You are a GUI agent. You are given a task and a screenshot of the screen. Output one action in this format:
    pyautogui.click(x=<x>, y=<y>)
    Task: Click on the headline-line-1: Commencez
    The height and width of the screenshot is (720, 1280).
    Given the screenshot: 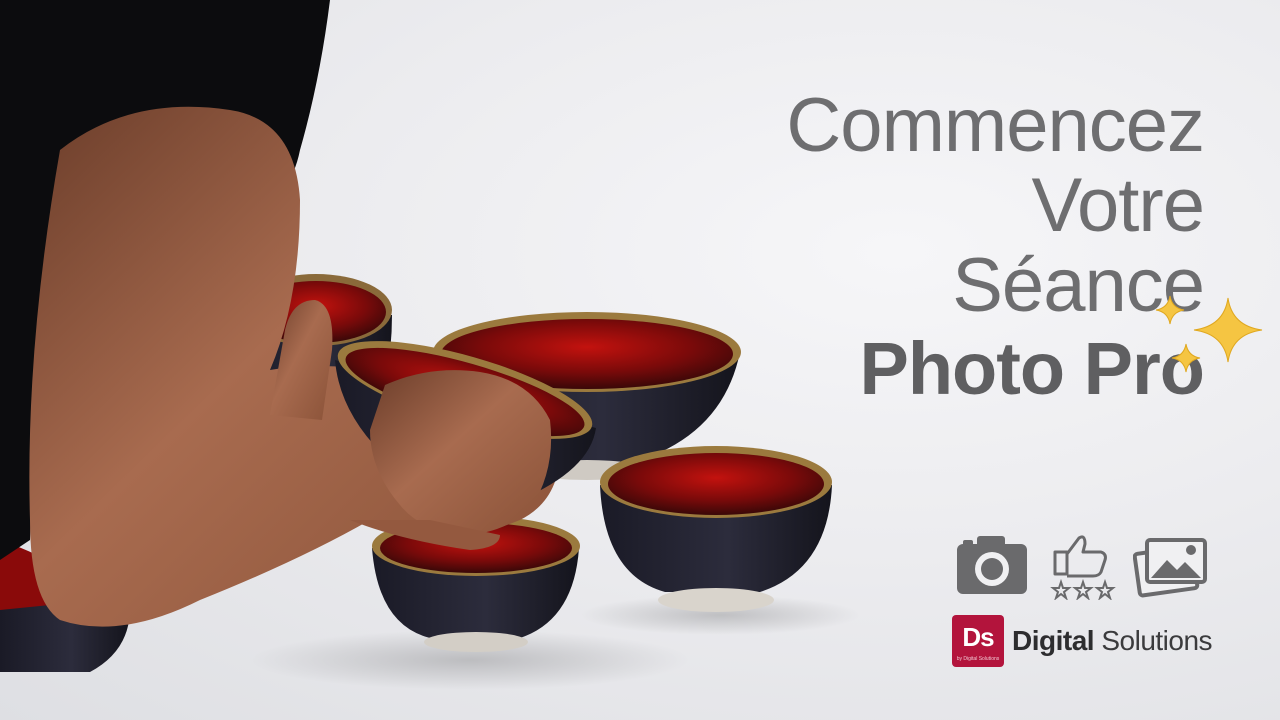 What is the action you would take?
    pyautogui.click(x=995, y=125)
    